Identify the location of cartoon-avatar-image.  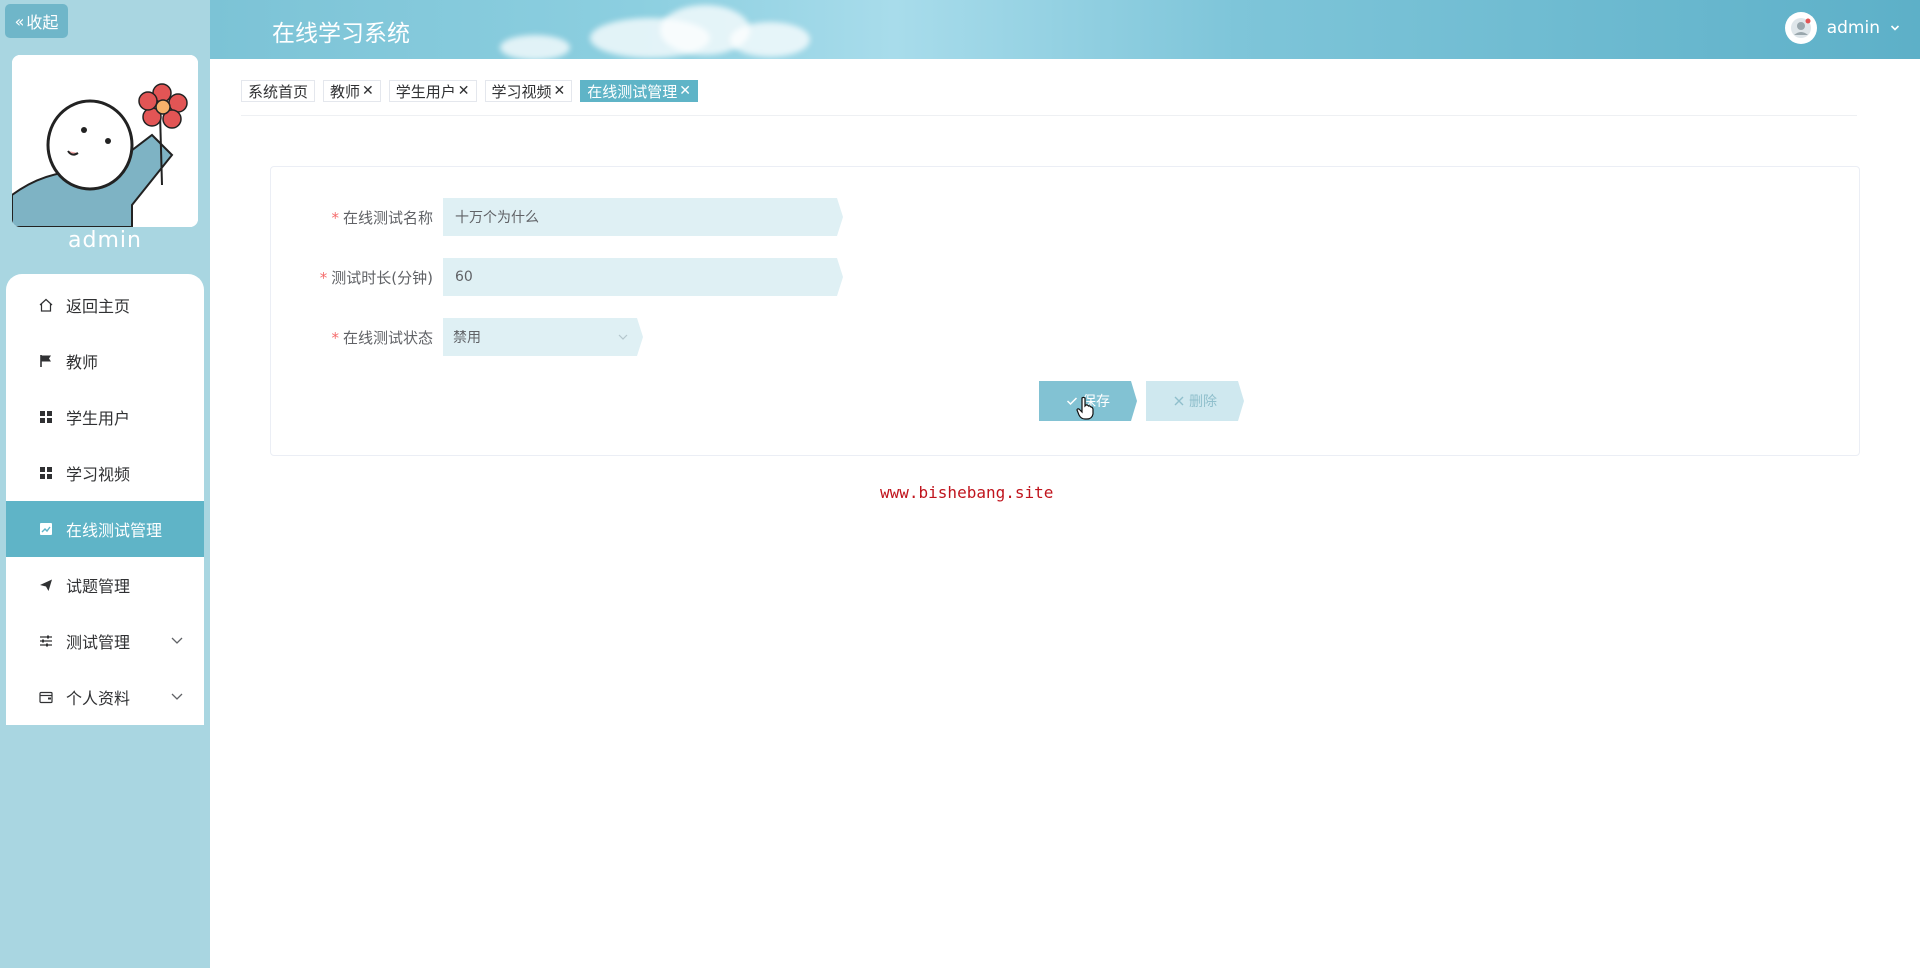
(105, 141).